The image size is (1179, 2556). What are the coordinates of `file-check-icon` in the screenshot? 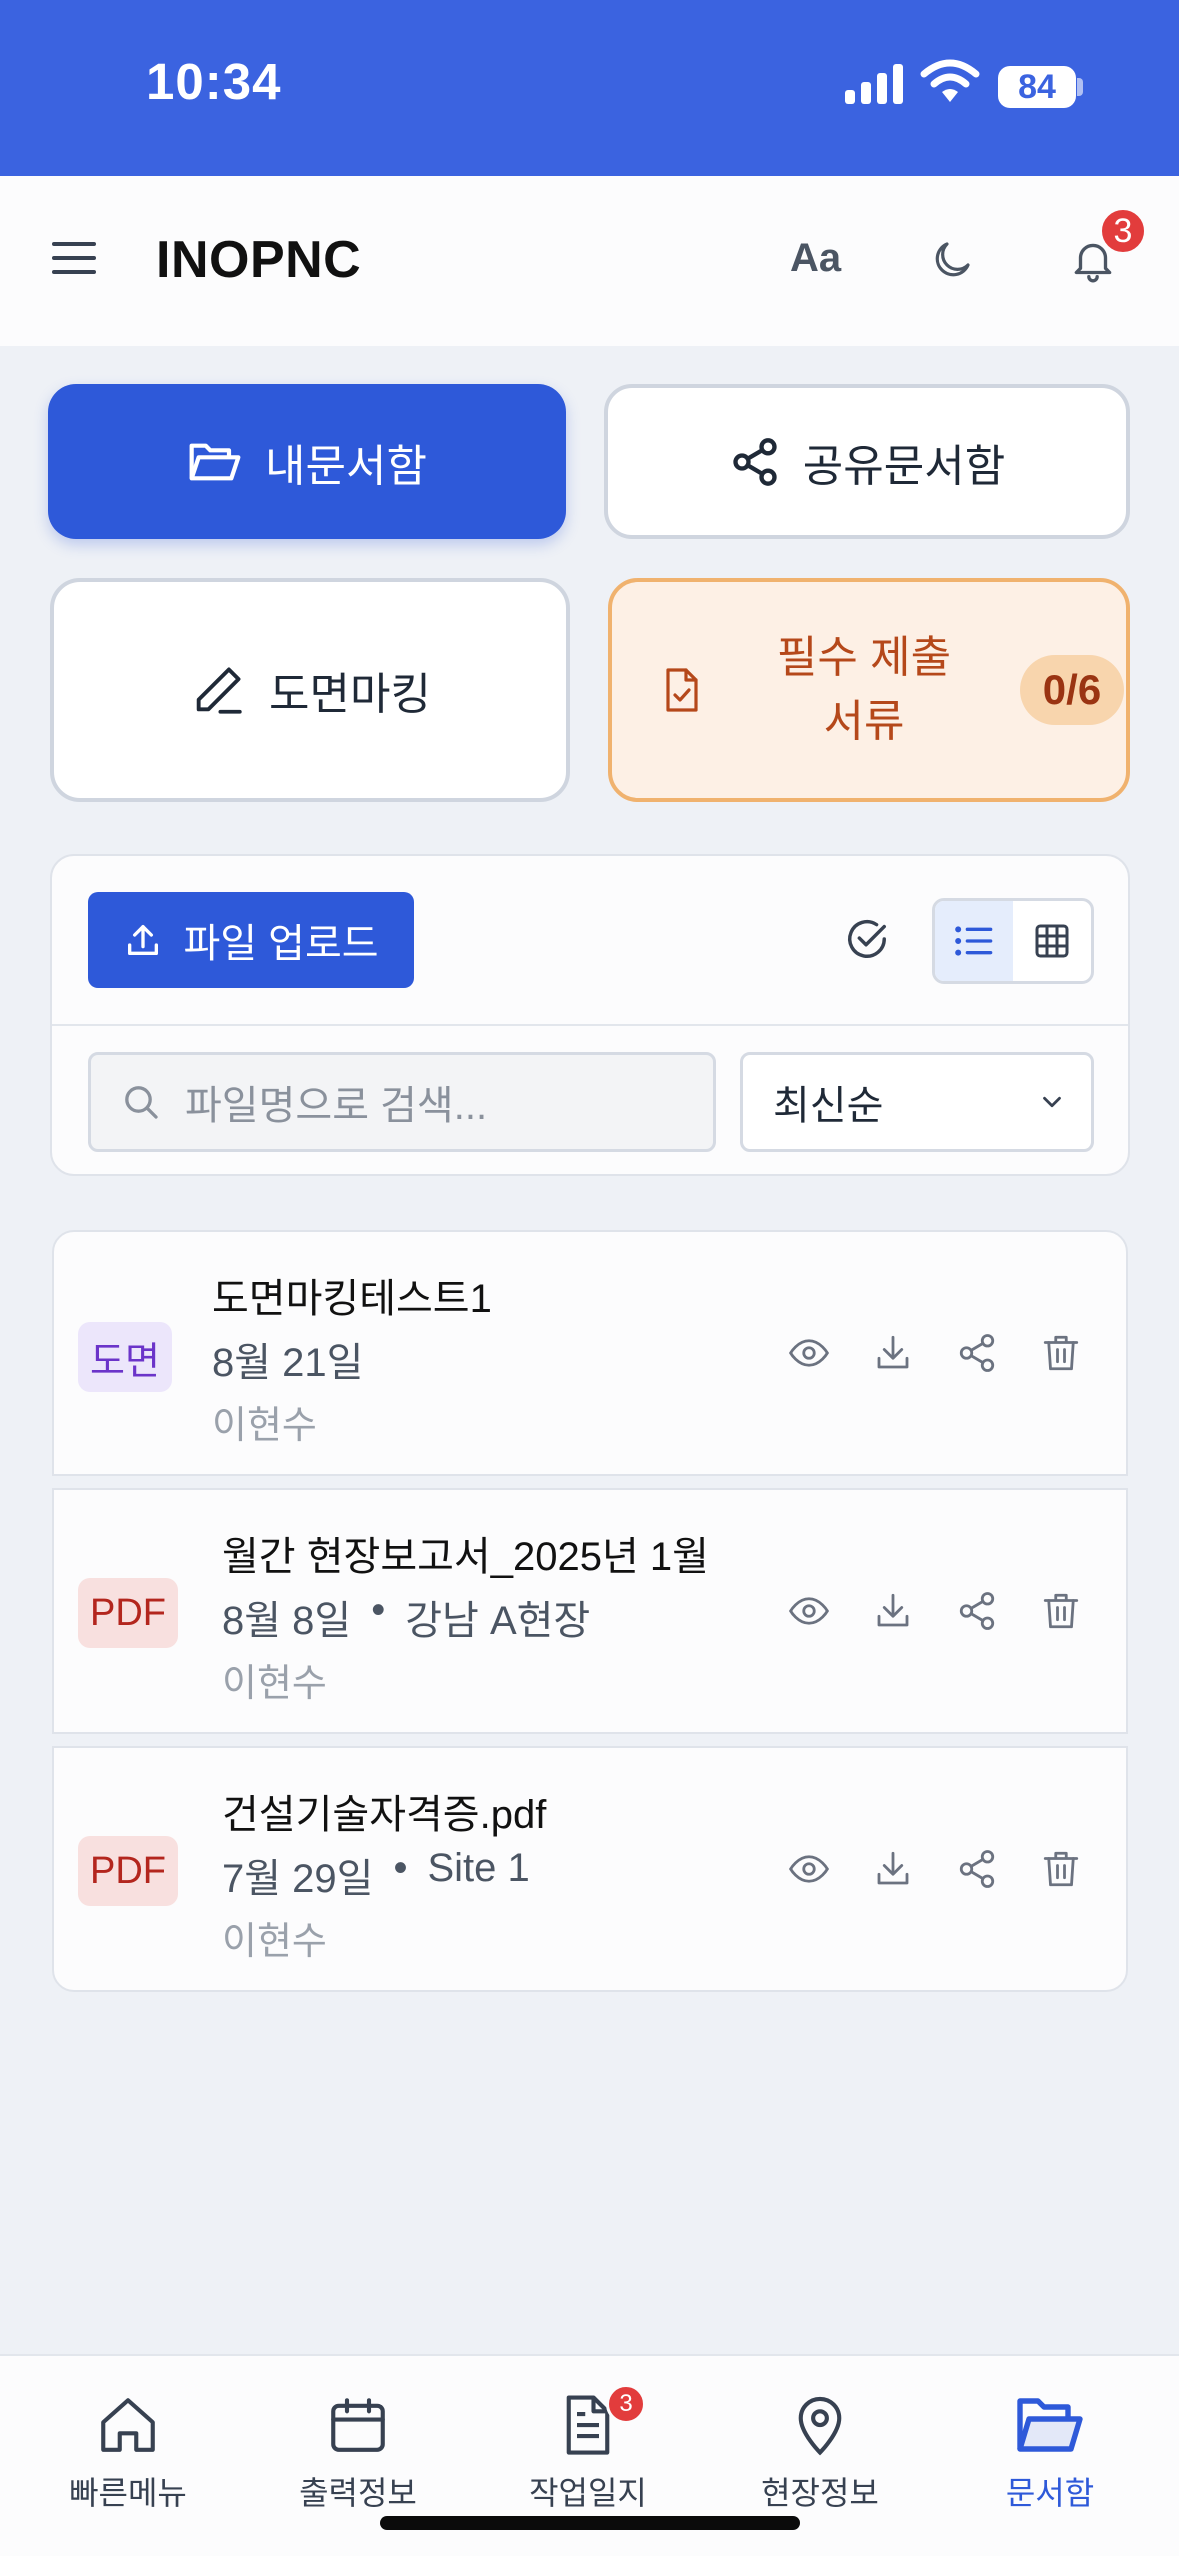 It's located at (682, 690).